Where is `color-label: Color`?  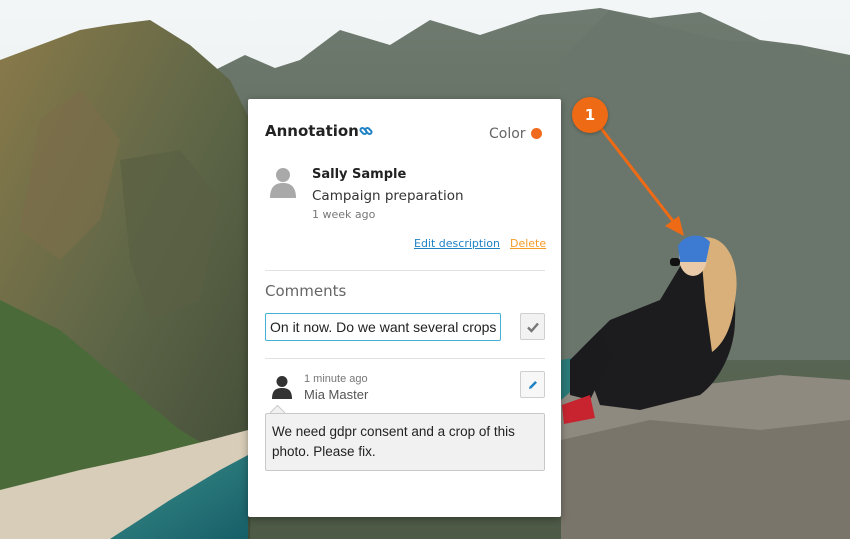
color-label: Color is located at coordinates (507, 134).